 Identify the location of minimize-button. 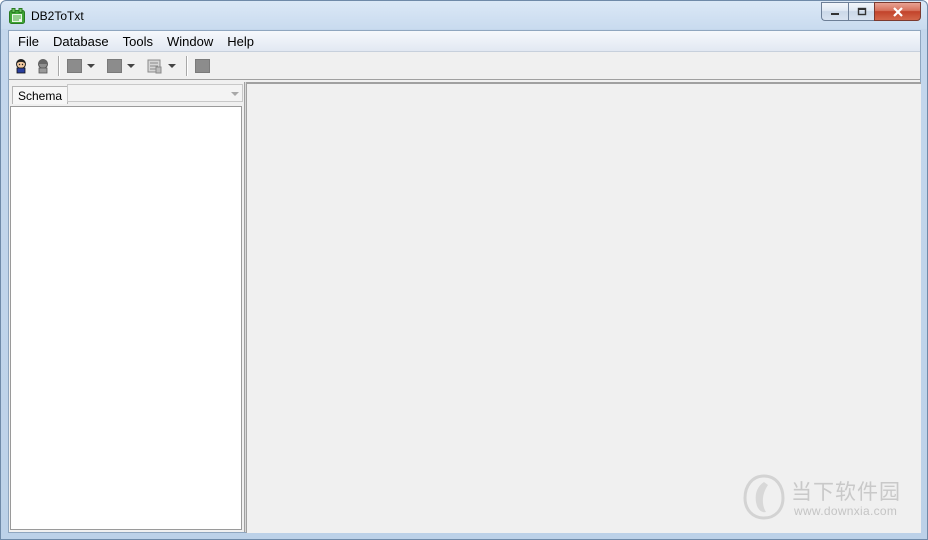
(834, 11).